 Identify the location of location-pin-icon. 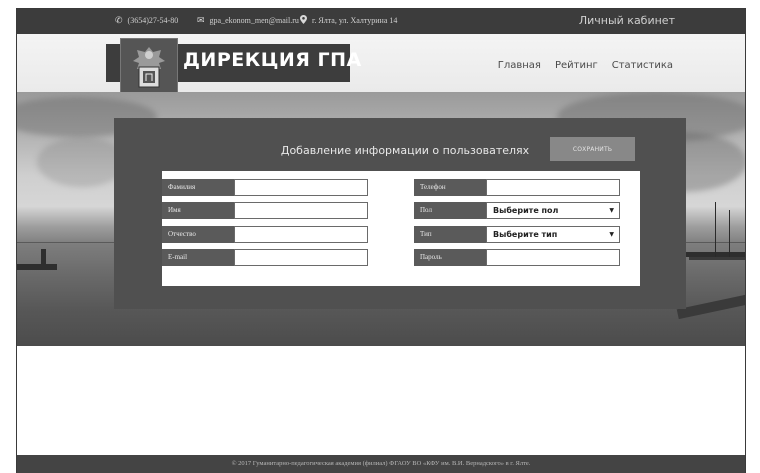
(303, 20).